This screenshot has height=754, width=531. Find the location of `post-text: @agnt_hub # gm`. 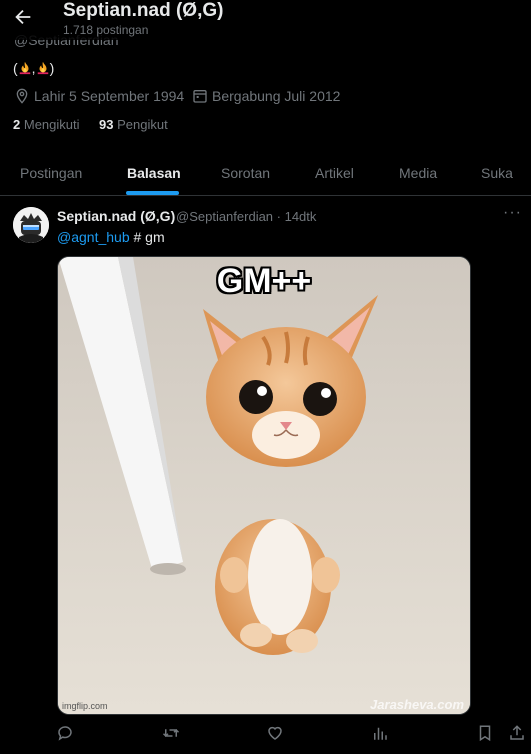

post-text: @agnt_hub # gm is located at coordinates (111, 237).